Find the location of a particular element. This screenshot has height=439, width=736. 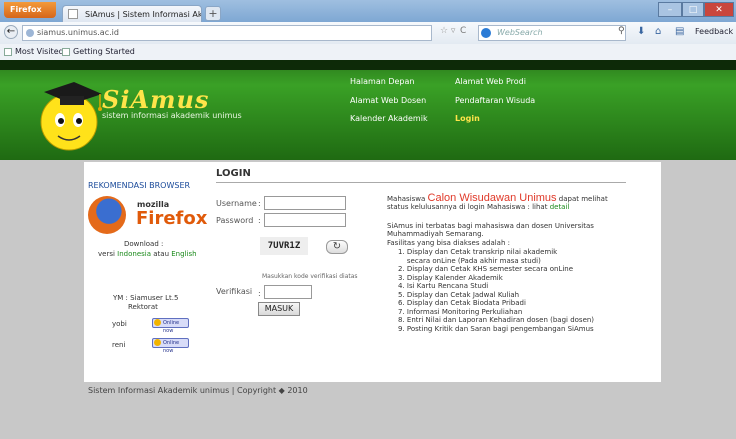

notice-suffix: dapat melihat is located at coordinates (583, 199).